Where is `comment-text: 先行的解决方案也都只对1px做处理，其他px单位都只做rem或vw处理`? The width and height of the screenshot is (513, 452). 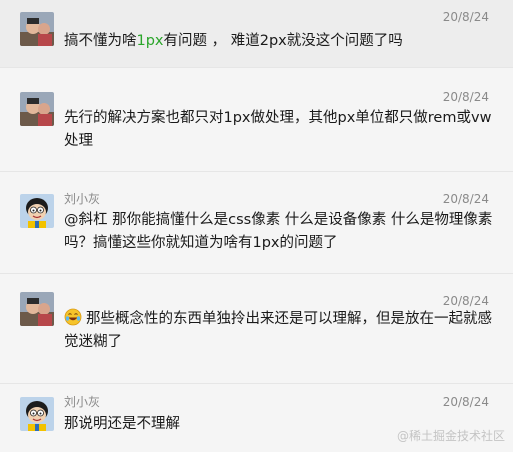 comment-text: 先行的解决方案也都只对1px做处理，其他px单位都只做rem或vw处理 is located at coordinates (278, 129).